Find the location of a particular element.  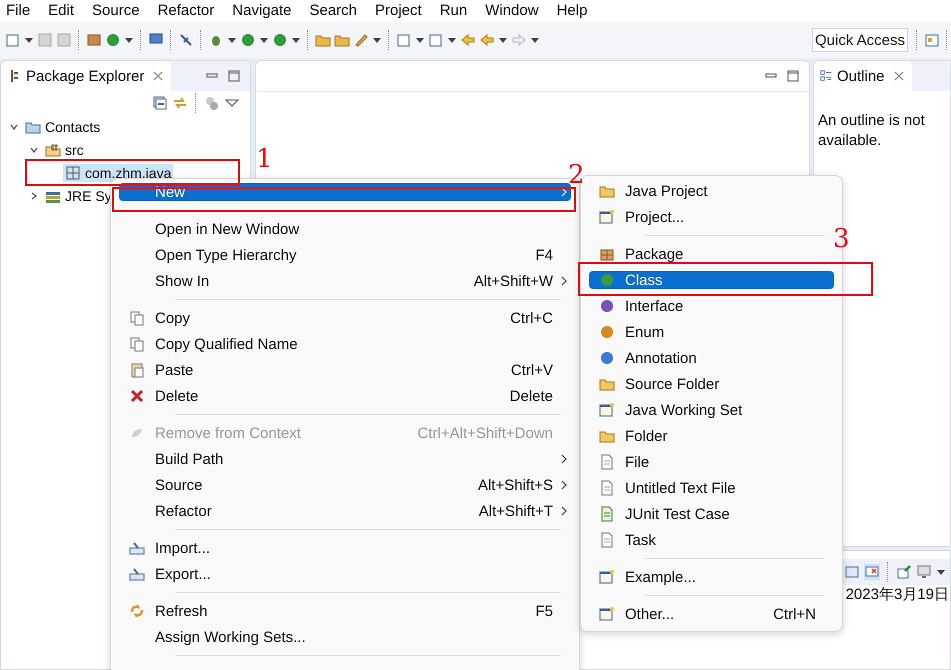

menu-title: Edit is located at coordinates (61, 11).